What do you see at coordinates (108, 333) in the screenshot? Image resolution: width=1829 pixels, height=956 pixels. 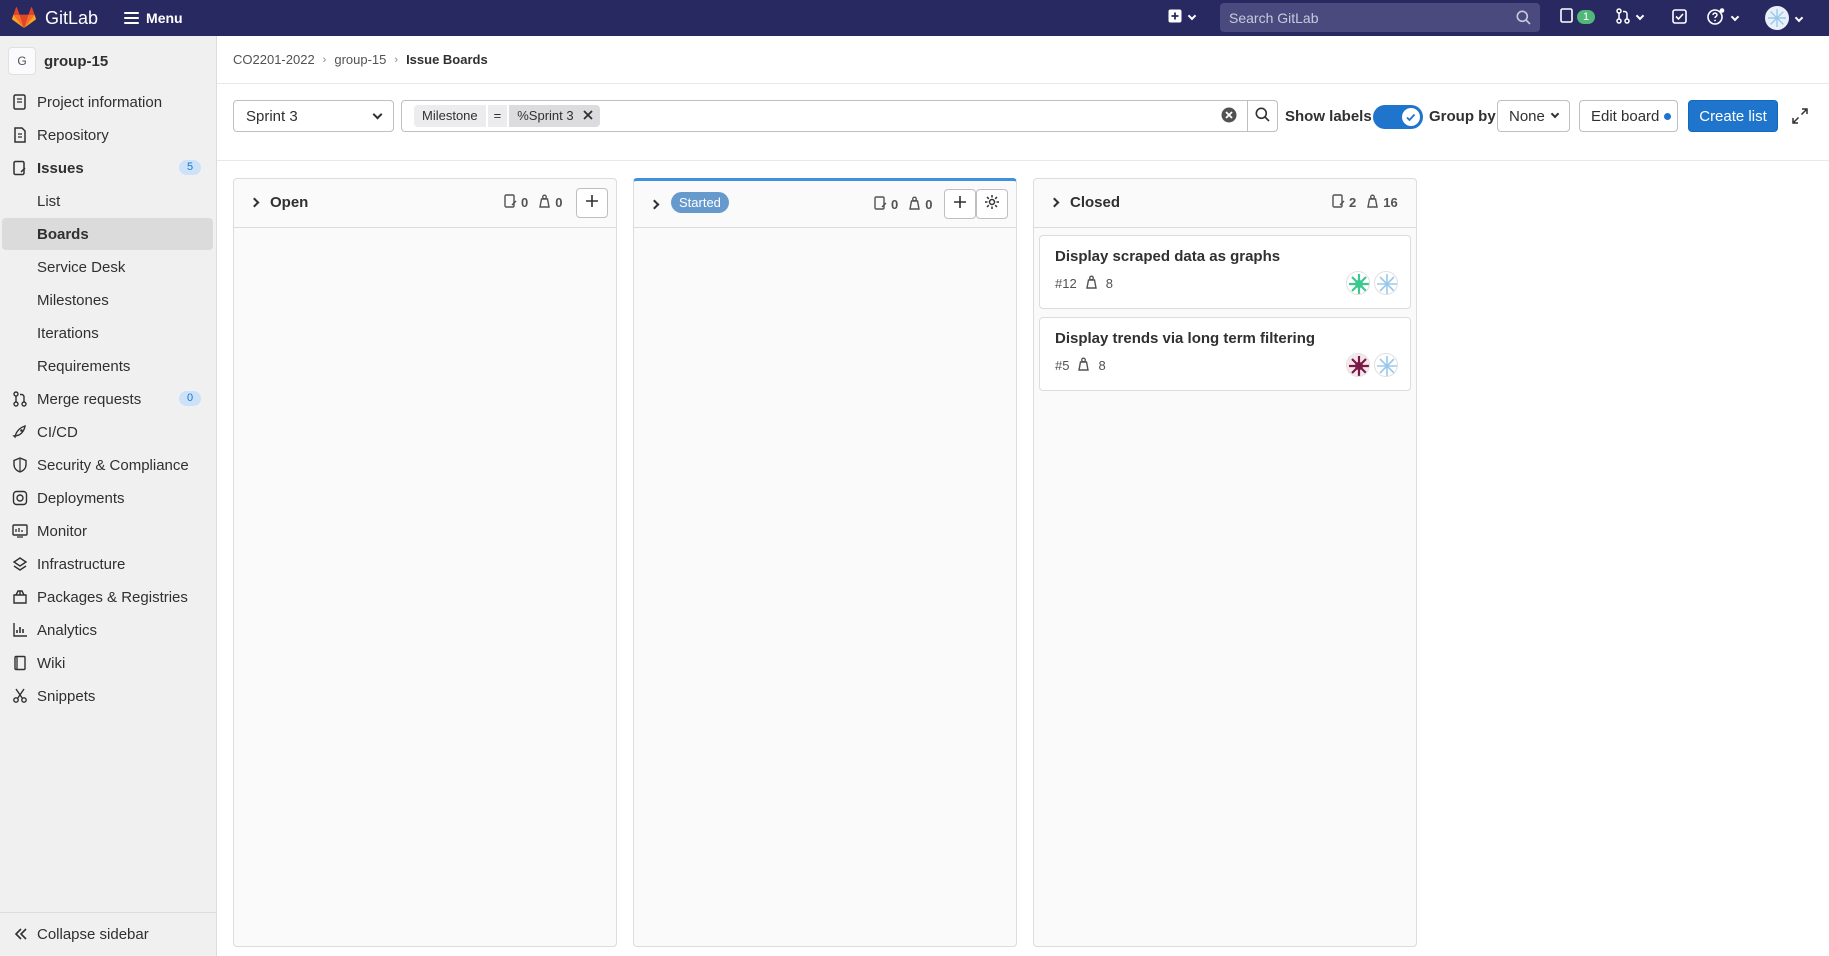 I see `sidebar-subitem-iterations: Iterations` at bounding box center [108, 333].